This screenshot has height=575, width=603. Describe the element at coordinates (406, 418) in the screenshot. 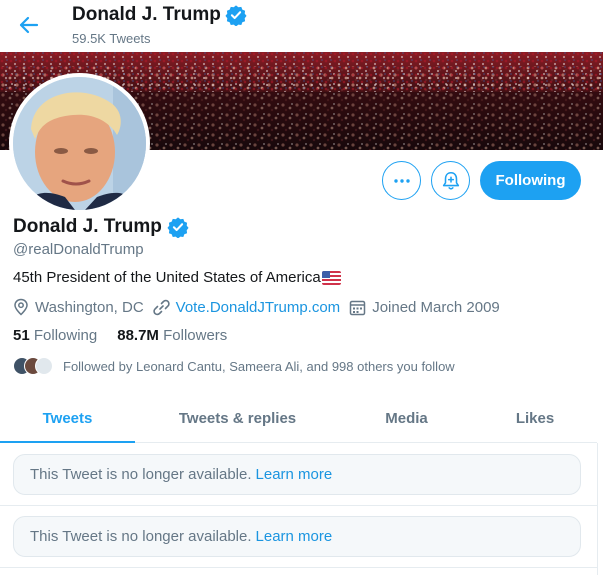

I see `tab-media: Media` at that location.